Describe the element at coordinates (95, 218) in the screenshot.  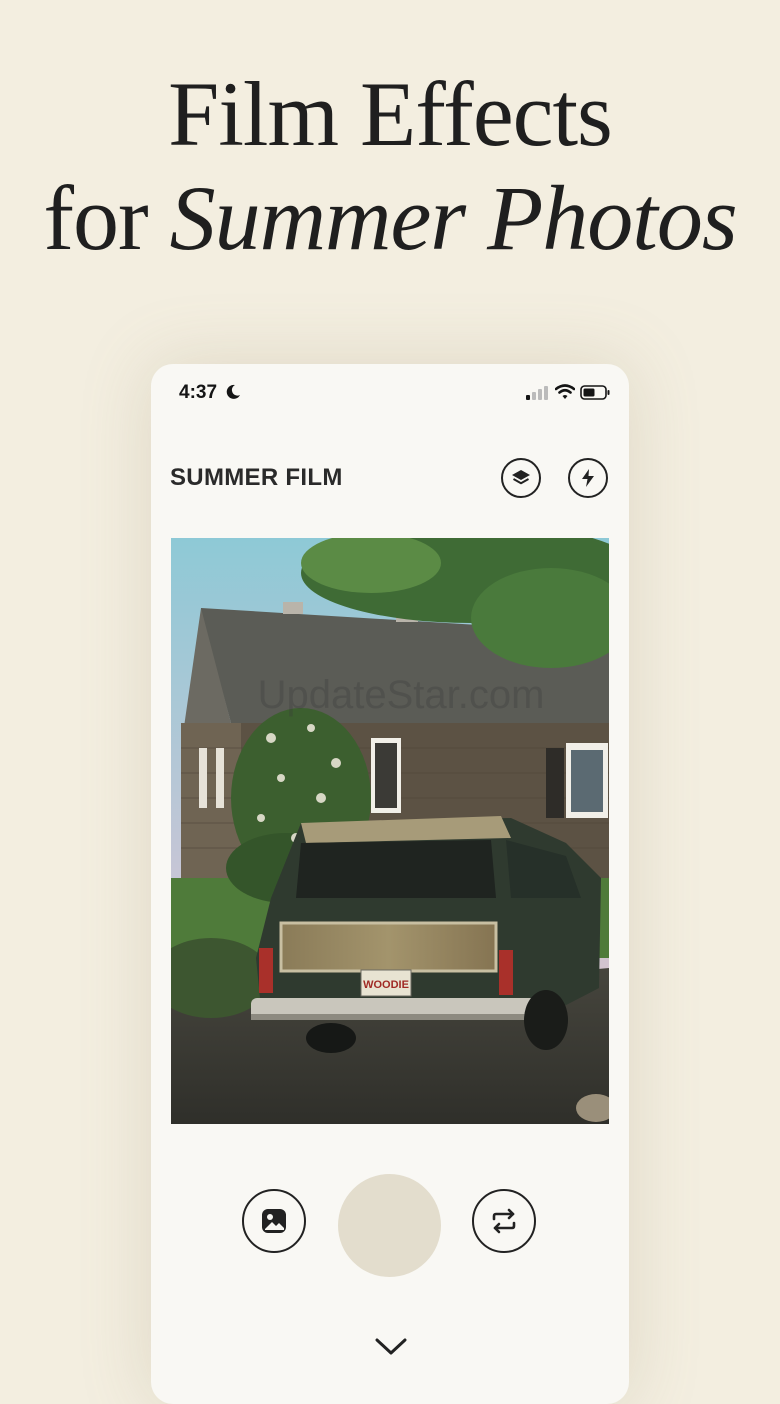
I see `headline-prefix: for` at that location.